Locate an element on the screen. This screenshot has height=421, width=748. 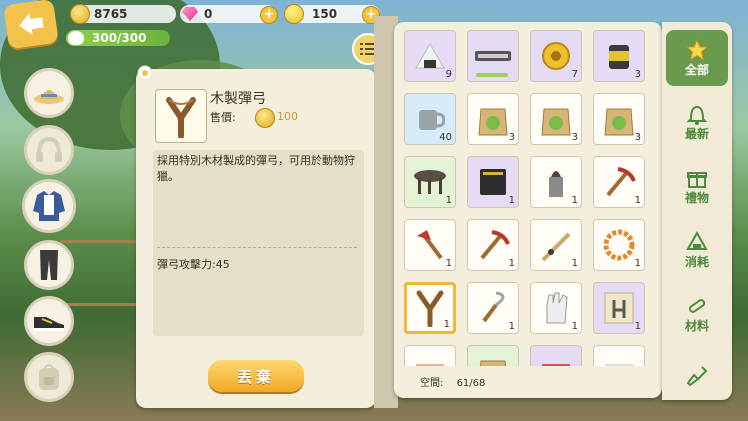
description-divider is located at coordinates (257, 247).